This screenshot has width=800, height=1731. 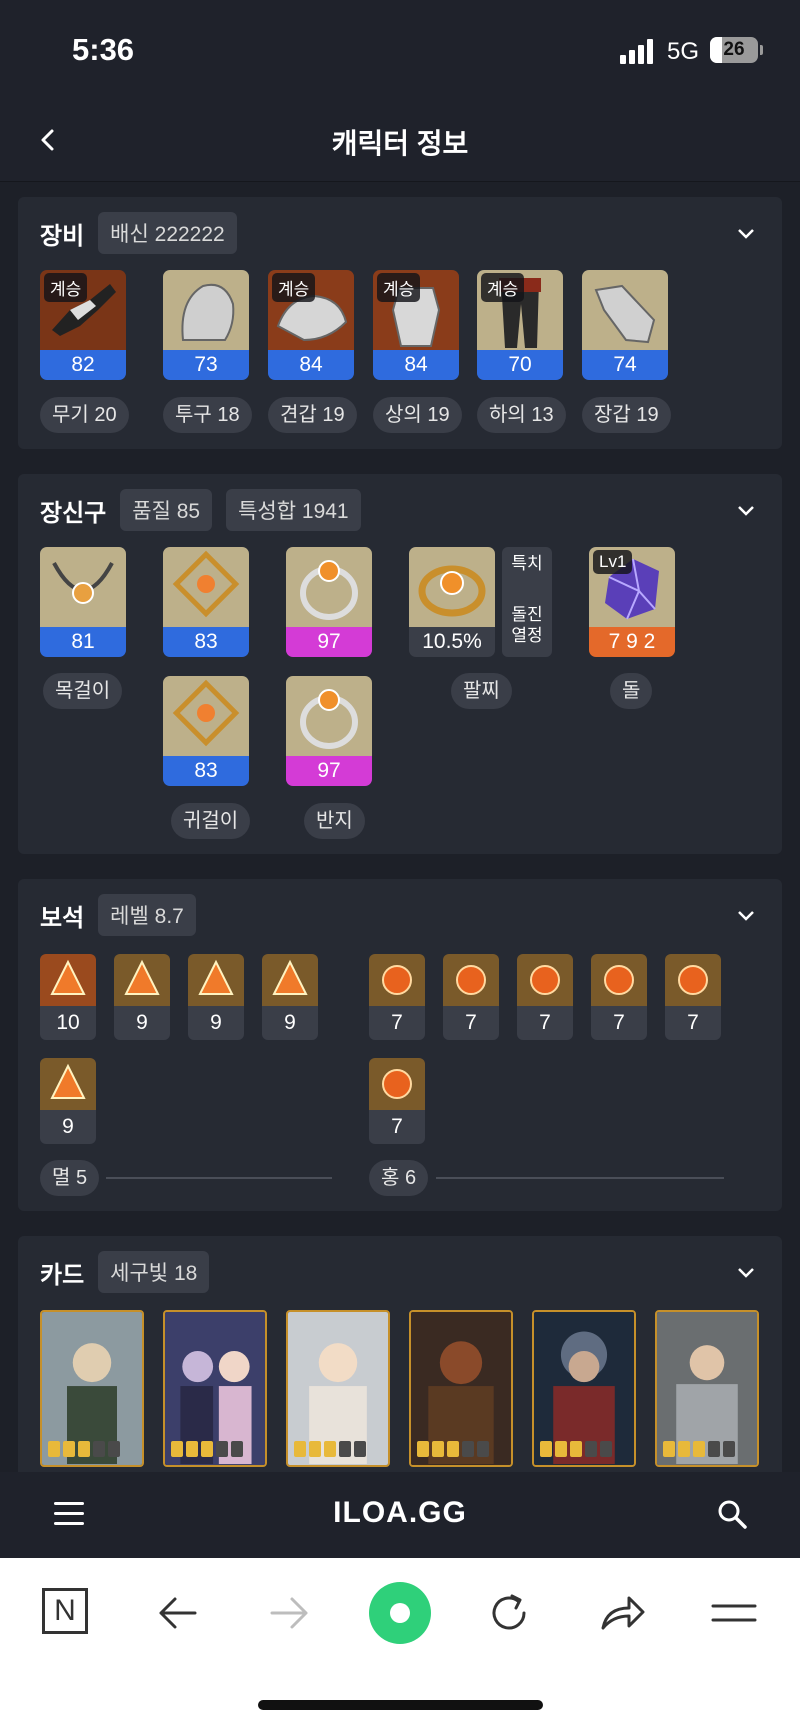 I want to click on section-title: 장비, so click(x=62, y=236).